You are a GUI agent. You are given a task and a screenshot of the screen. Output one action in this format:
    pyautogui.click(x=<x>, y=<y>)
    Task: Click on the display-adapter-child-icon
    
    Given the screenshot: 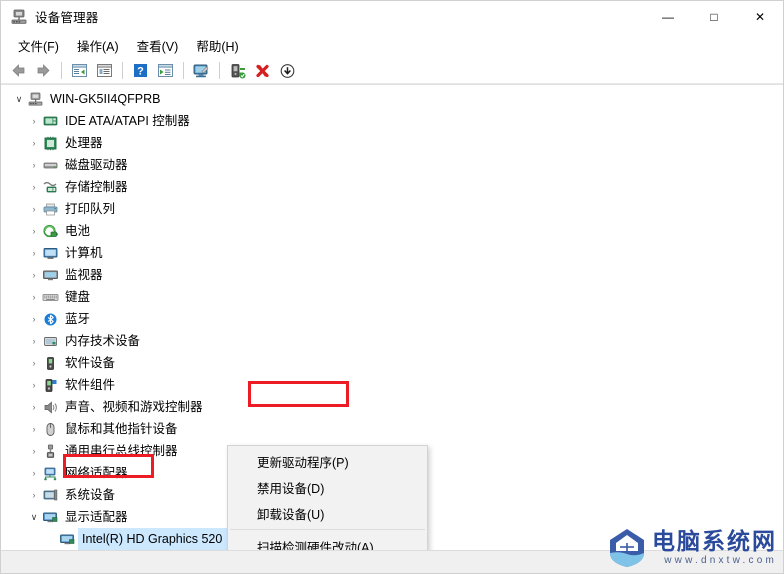 What is the action you would take?
    pyautogui.click(x=67, y=539)
    